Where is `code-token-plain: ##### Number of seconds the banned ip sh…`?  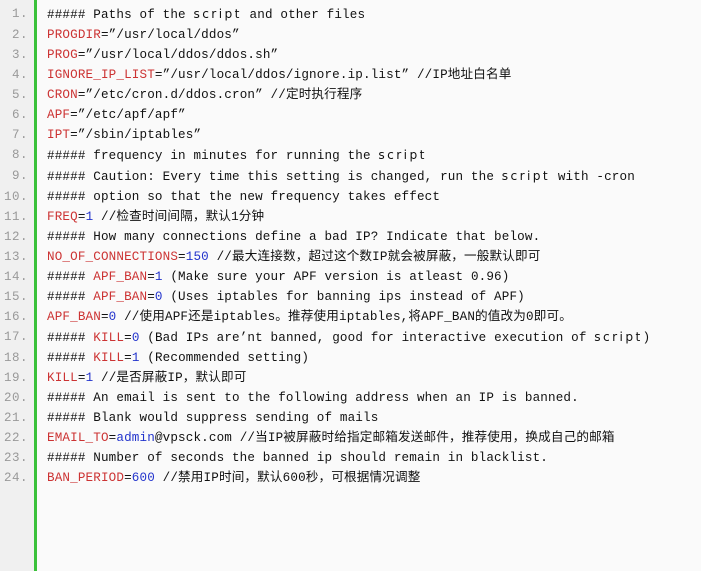 code-token-plain: ##### Number of seconds the banned ip sh… is located at coordinates (297, 458).